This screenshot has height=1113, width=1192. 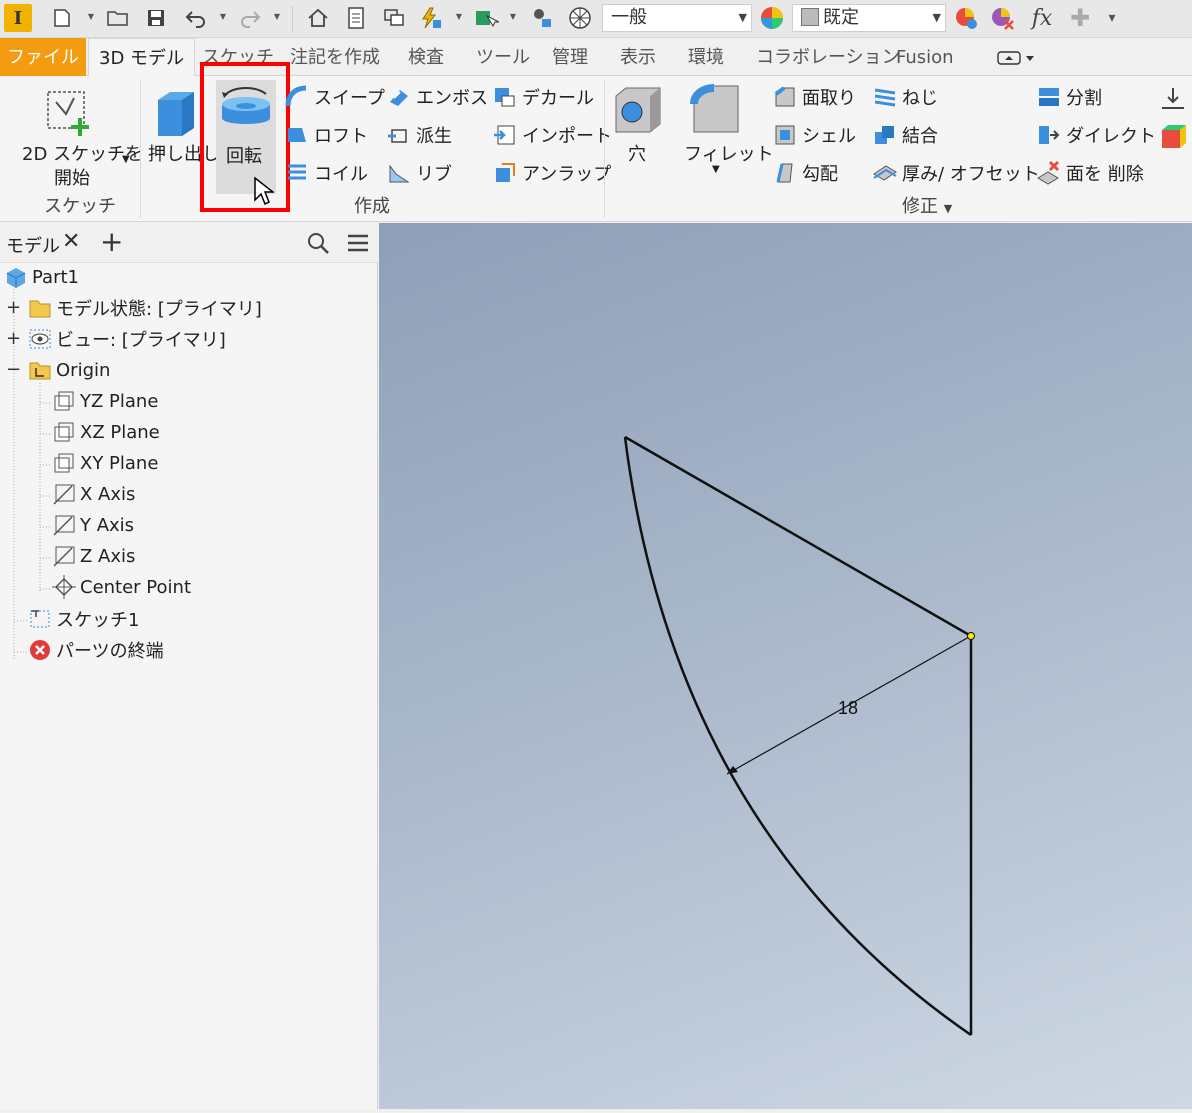 What do you see at coordinates (93, 494) in the screenshot?
I see `tree-item-x-axis: X Axis` at bounding box center [93, 494].